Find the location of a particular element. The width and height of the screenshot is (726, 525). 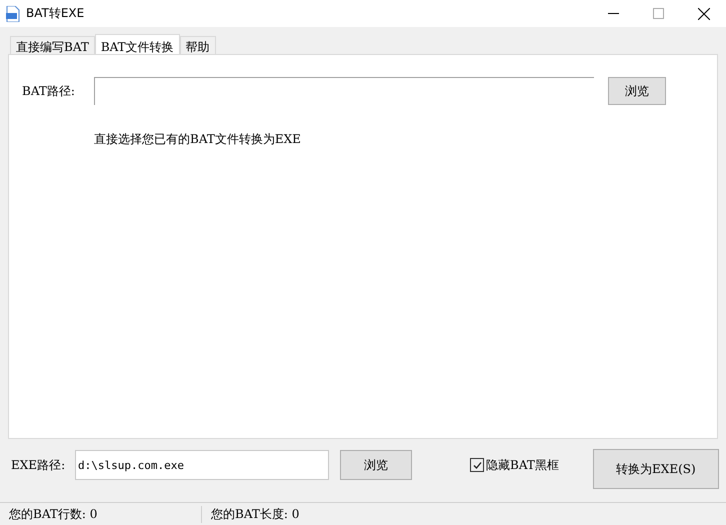

field-label: BAT路径: is located at coordinates (49, 91).